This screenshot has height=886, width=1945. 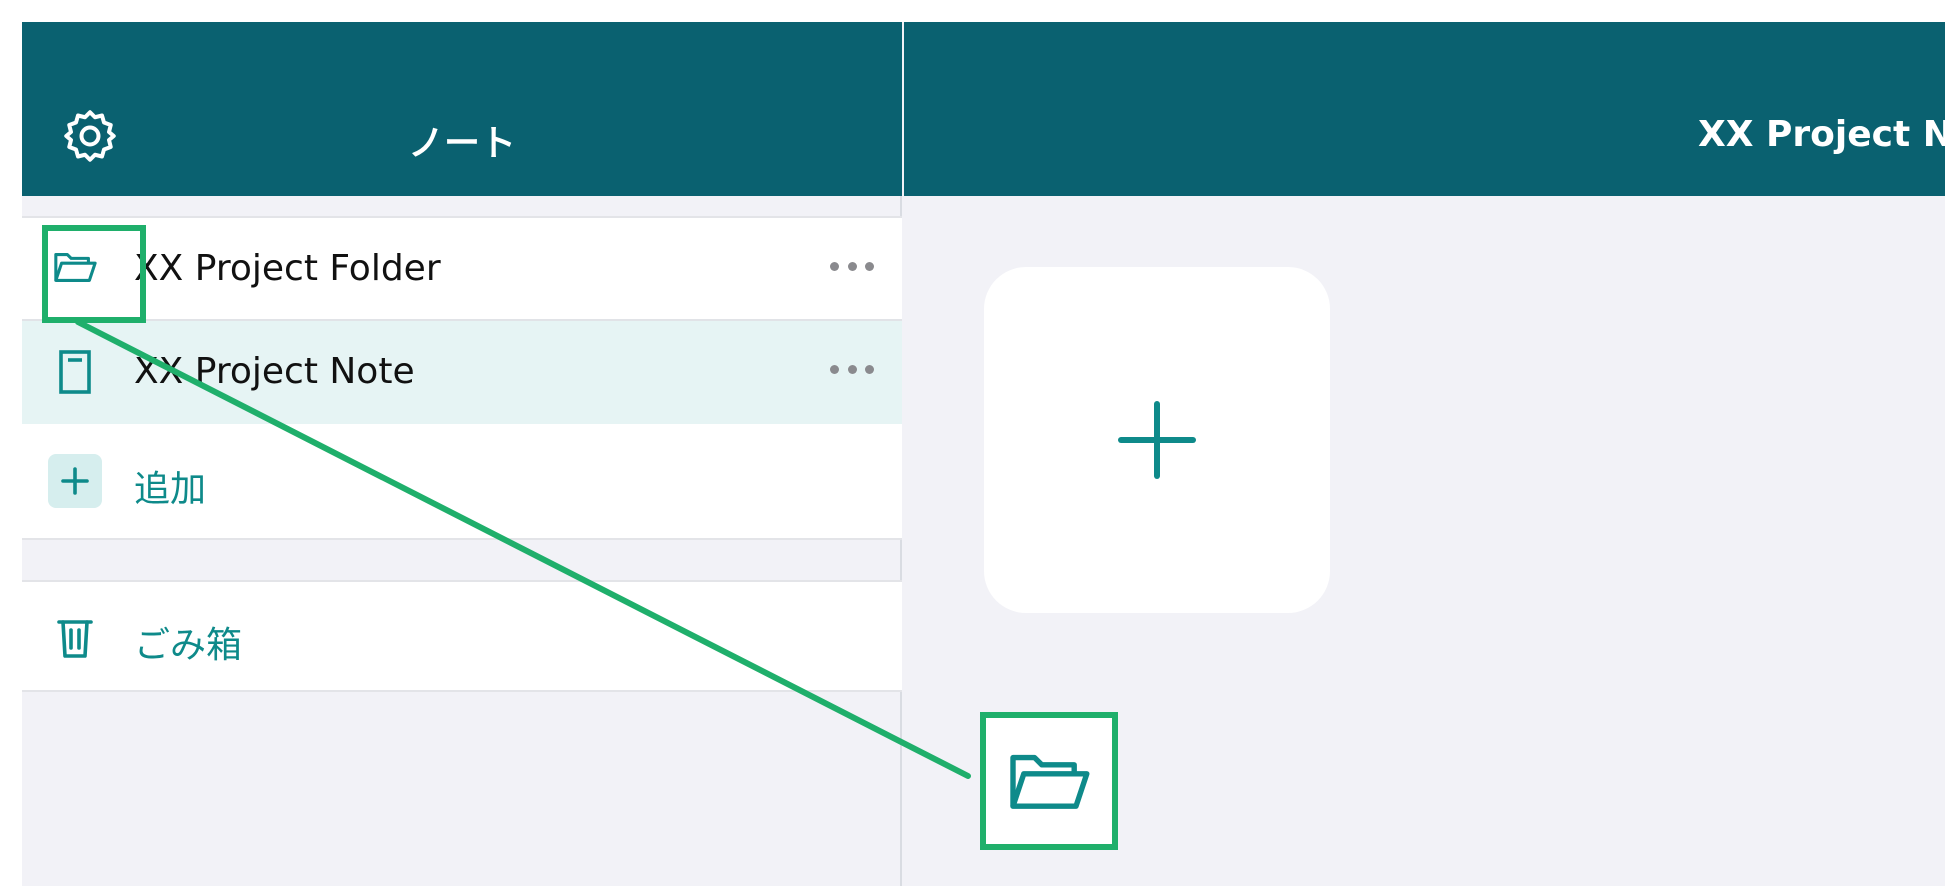 I want to click on sidebar-title: ノート, so click(x=461, y=143).